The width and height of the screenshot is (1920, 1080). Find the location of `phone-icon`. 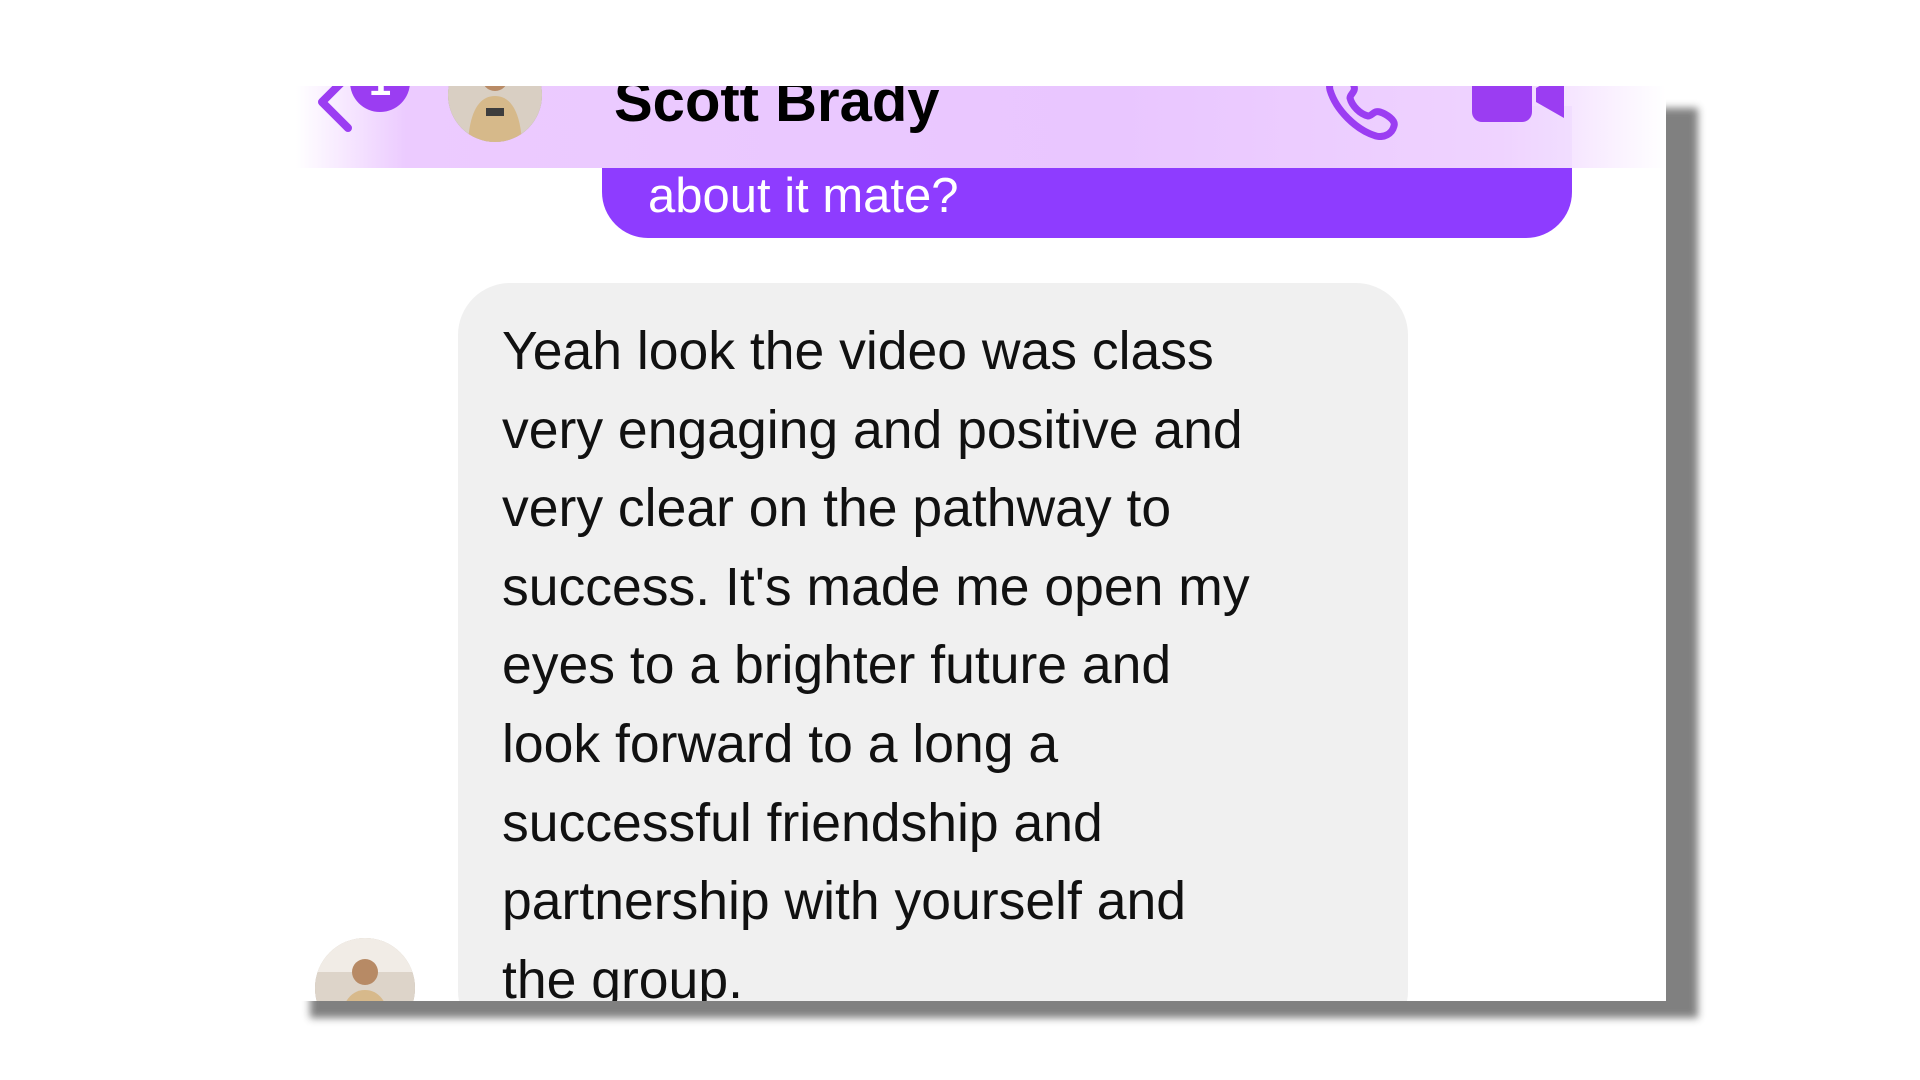

phone-icon is located at coordinates (1362, 113).